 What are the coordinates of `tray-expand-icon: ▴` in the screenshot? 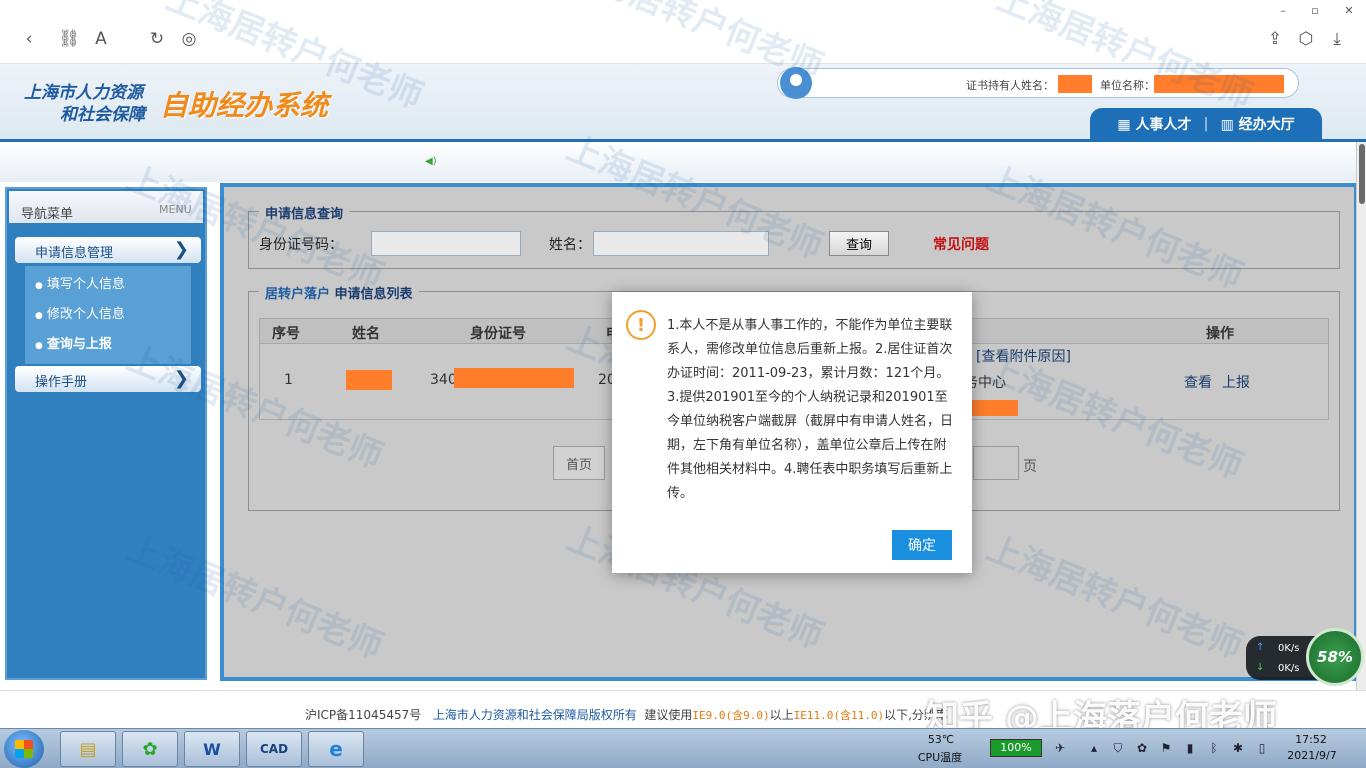 It's located at (1094, 749).